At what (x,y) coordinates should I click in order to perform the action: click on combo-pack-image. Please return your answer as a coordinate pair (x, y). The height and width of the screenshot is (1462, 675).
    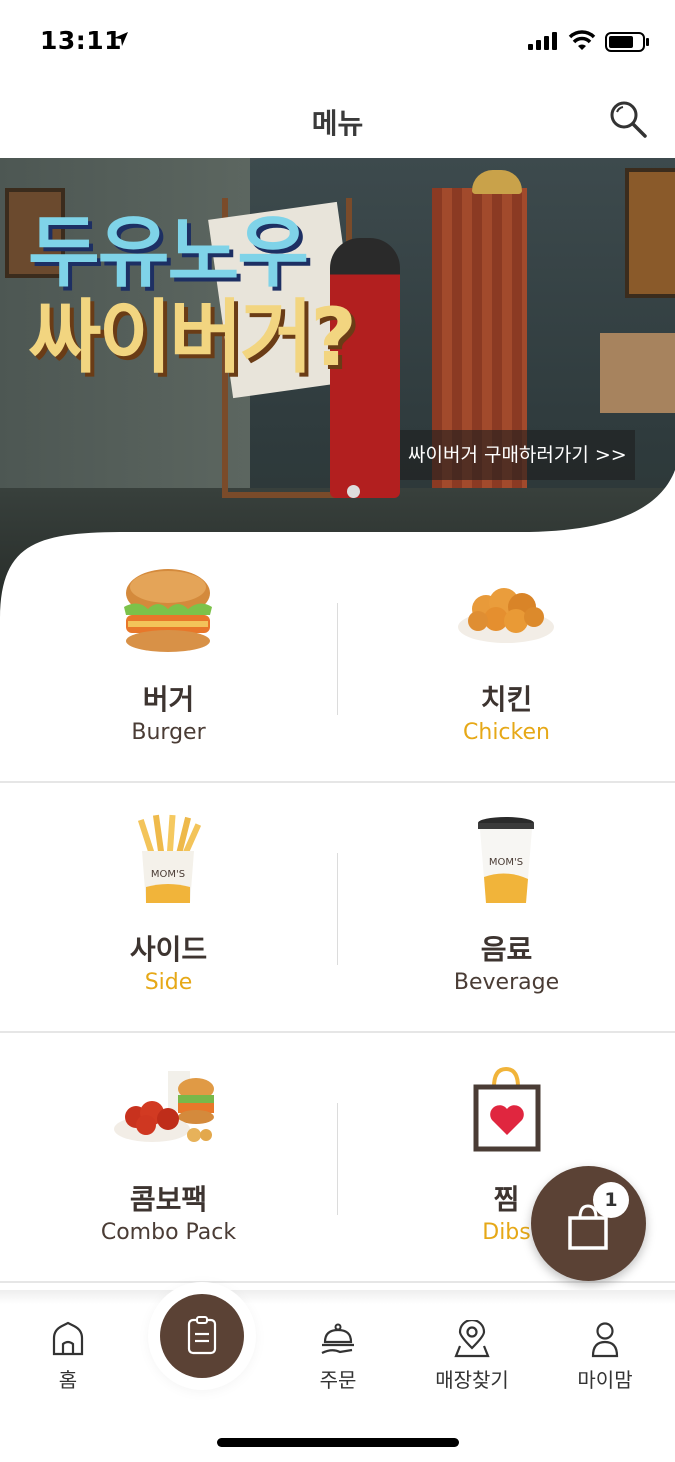
    Looking at the image, I should click on (164, 1106).